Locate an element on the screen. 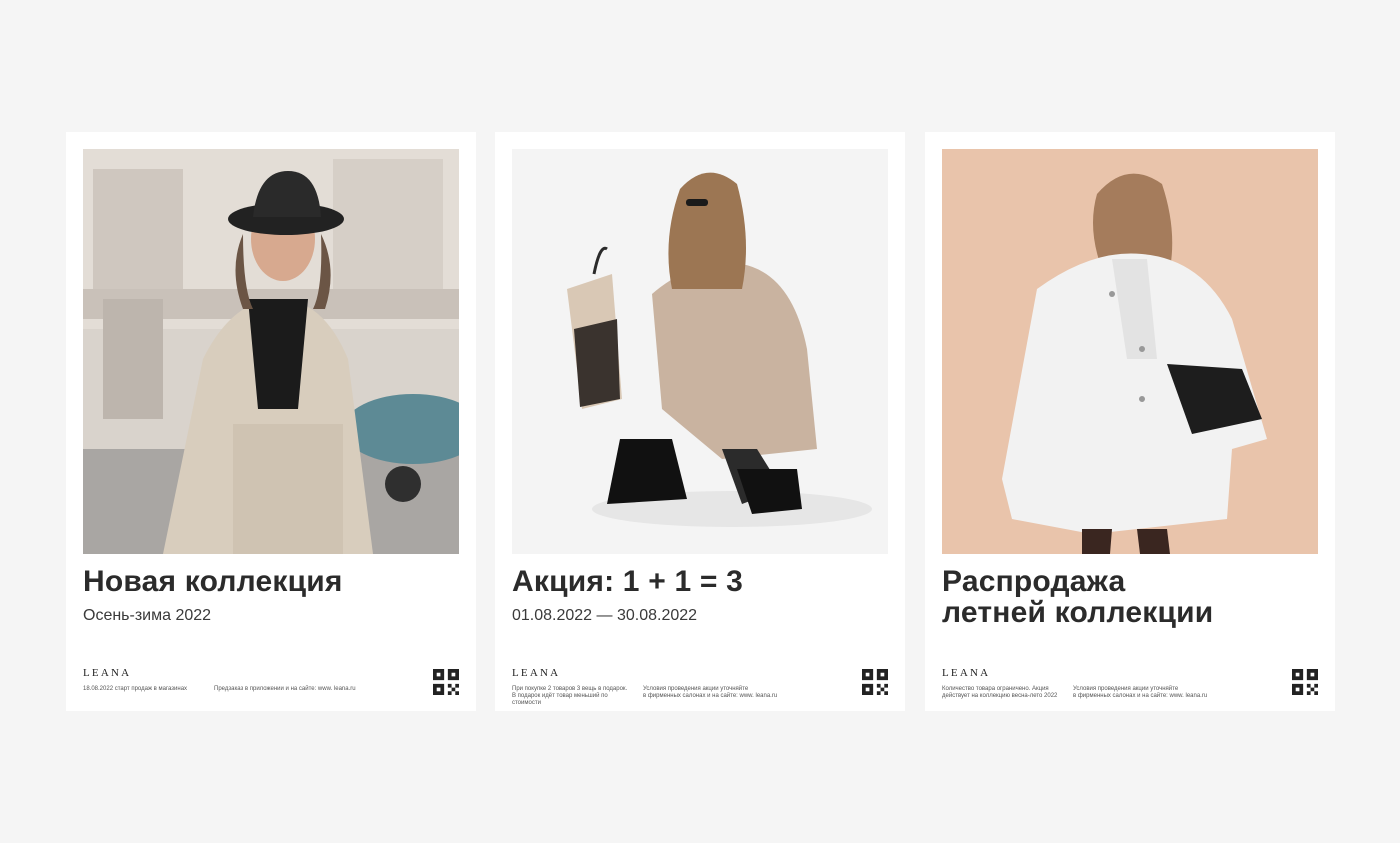 The height and width of the screenshot is (843, 1400). poster-subtitle: 01.08.2022 — 30.08.2022 is located at coordinates (605, 615).